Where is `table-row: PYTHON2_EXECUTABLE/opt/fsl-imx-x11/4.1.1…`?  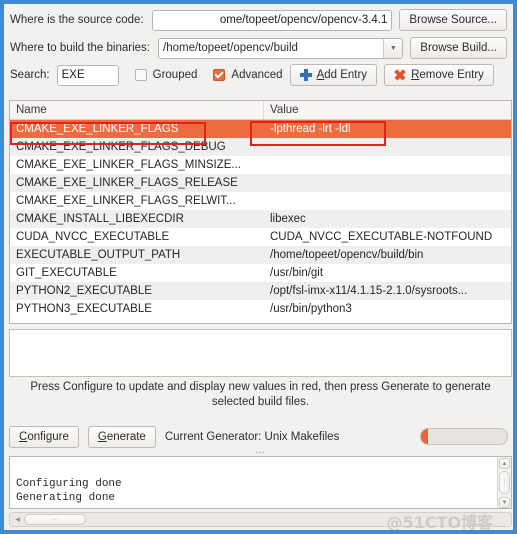
table-row: PYTHON2_EXECUTABLE/opt/fsl-imx-x11/4.1.1… is located at coordinates (260, 291).